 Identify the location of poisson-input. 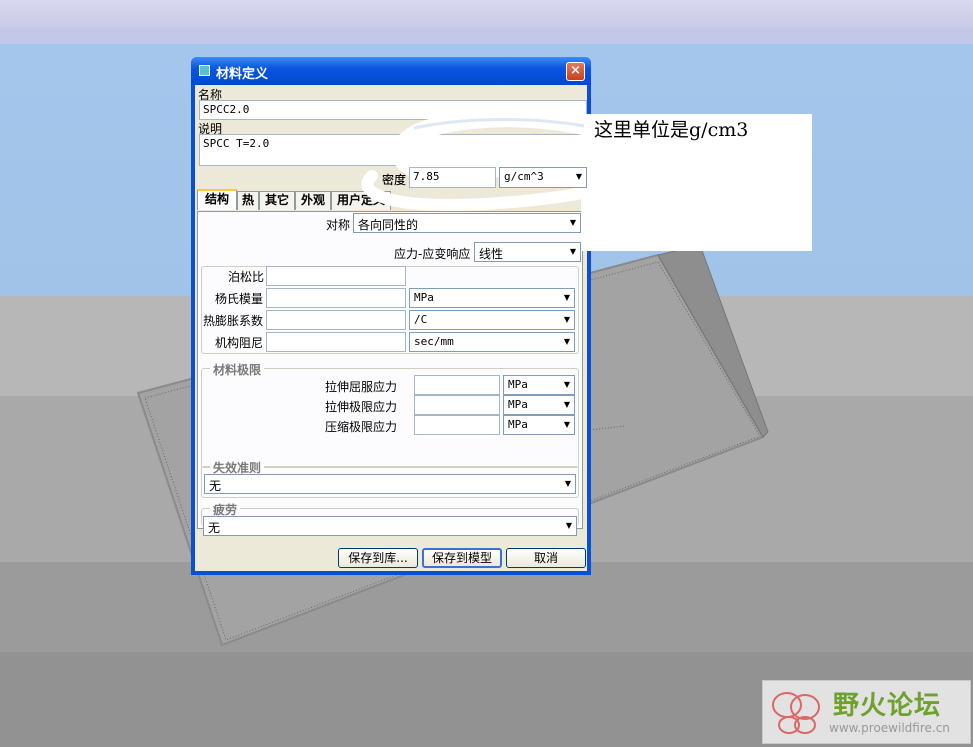
(336, 276).